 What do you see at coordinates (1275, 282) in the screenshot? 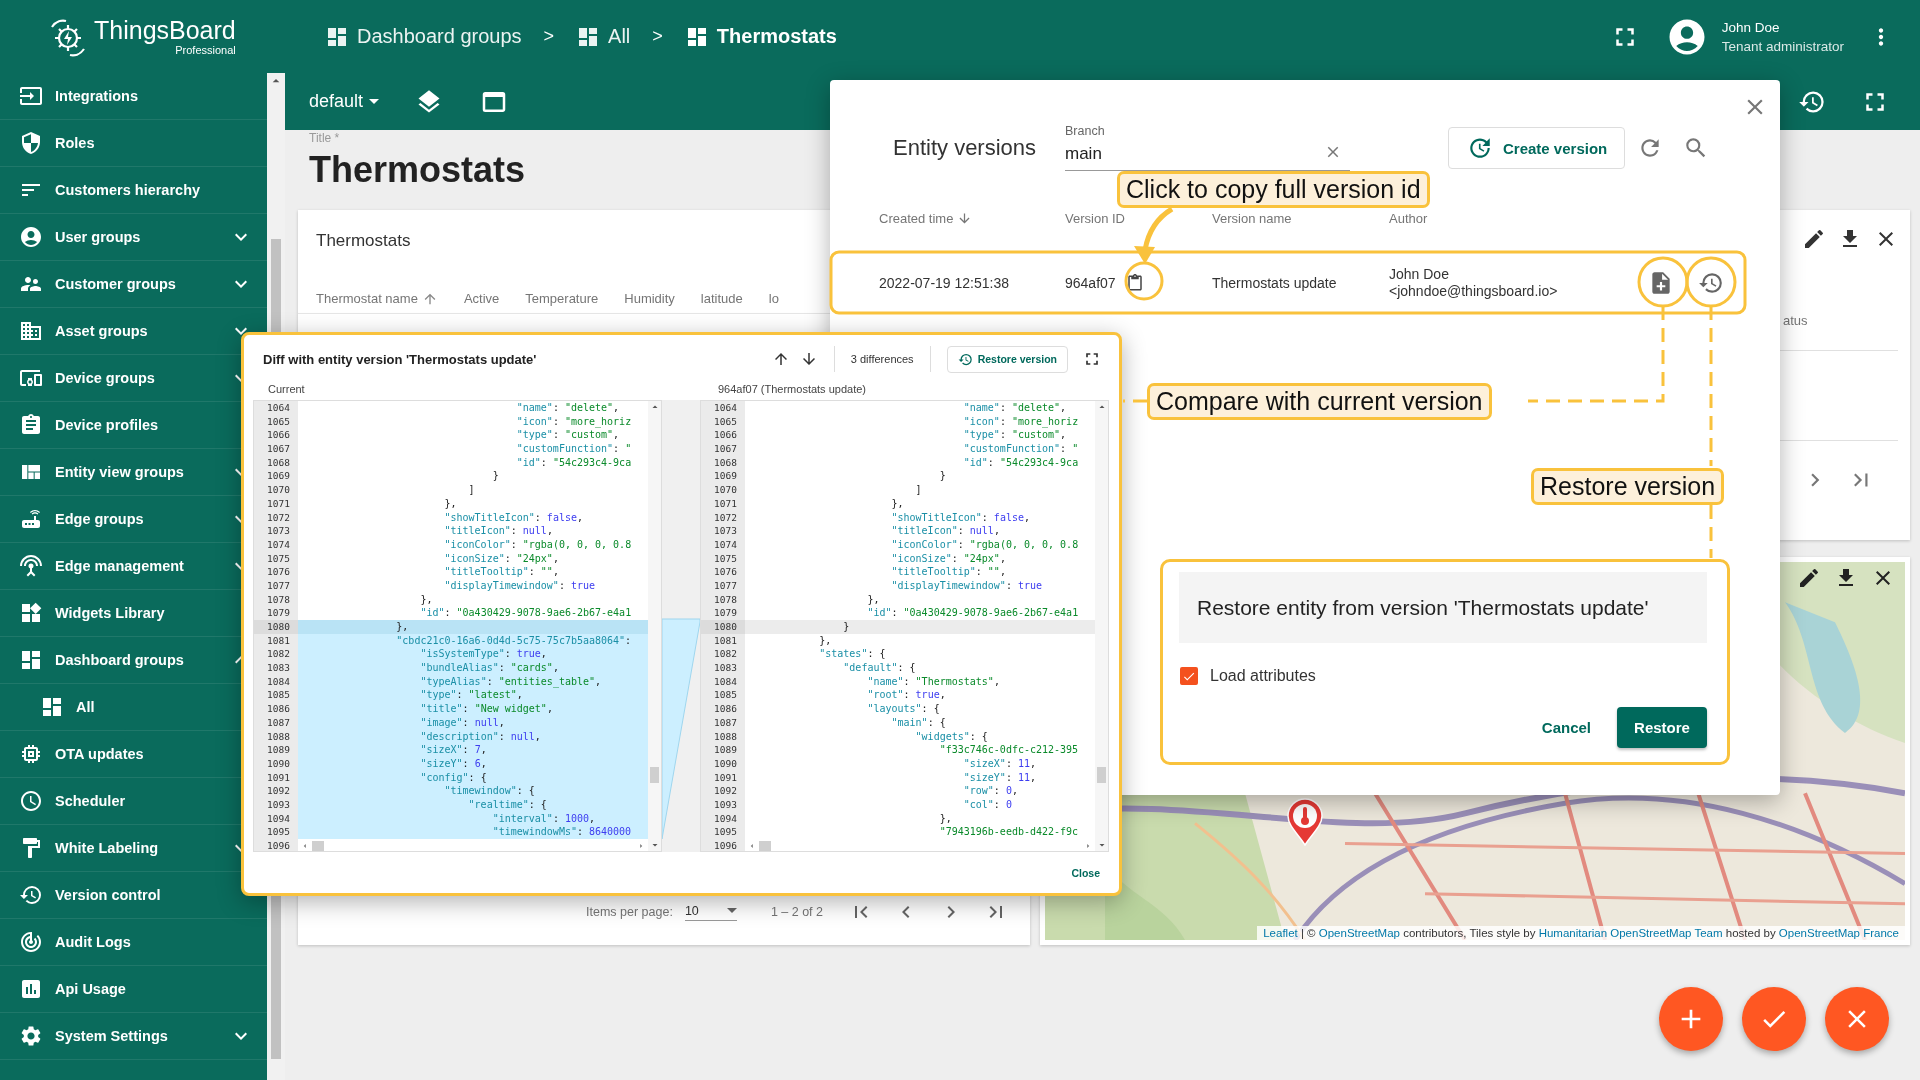
I see `table-cell-text: Thermostats update` at bounding box center [1275, 282].